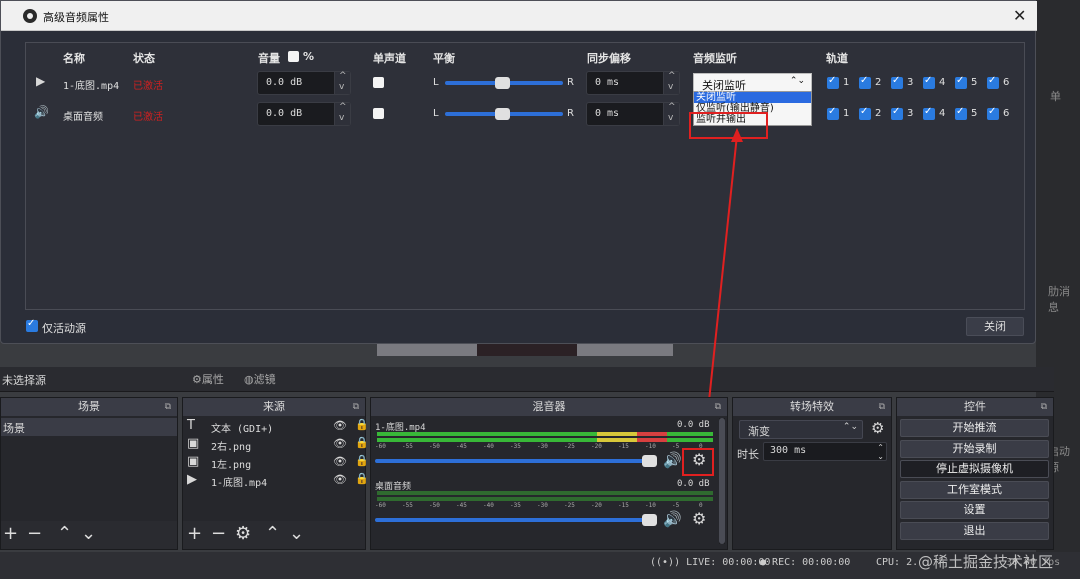 This screenshot has width=1080, height=579. Describe the element at coordinates (748, 454) in the screenshot. I see `duration-label: 时长` at that location.